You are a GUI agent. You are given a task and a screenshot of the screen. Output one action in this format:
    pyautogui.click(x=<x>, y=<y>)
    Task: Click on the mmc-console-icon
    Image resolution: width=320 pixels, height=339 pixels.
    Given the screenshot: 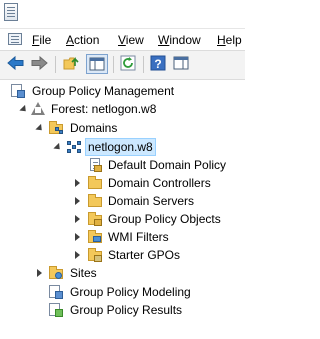 What is the action you would take?
    pyautogui.click(x=11, y=12)
    